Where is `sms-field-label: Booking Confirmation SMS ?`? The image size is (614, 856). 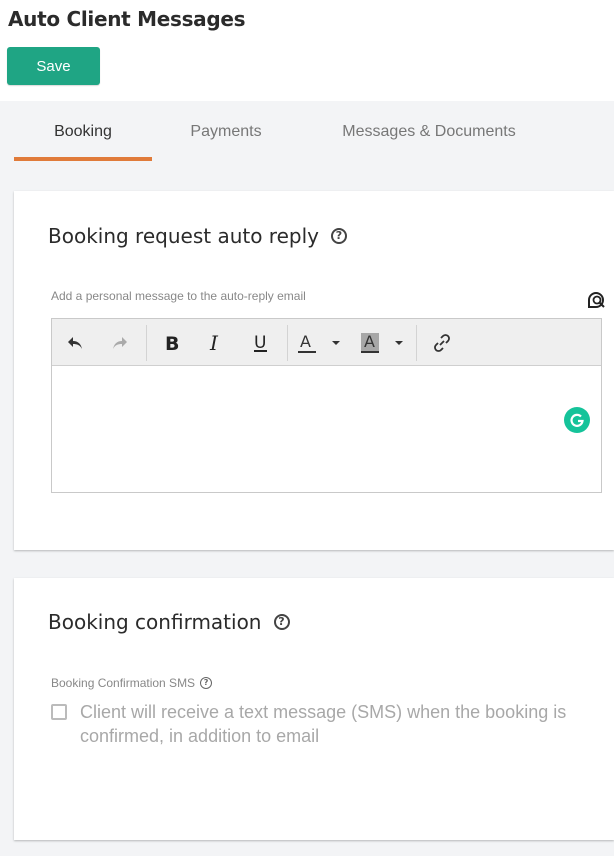 sms-field-label: Booking Confirmation SMS ? is located at coordinates (132, 683).